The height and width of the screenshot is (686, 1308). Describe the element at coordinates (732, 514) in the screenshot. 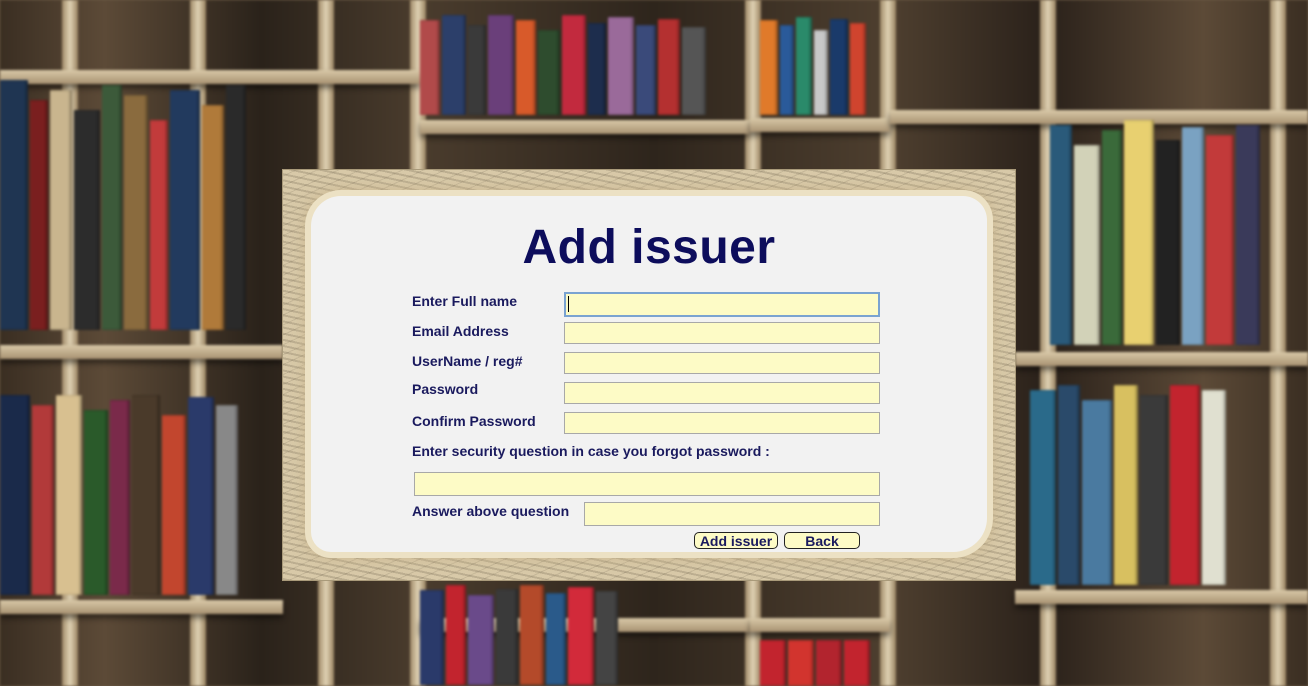

I see `answer-input` at that location.